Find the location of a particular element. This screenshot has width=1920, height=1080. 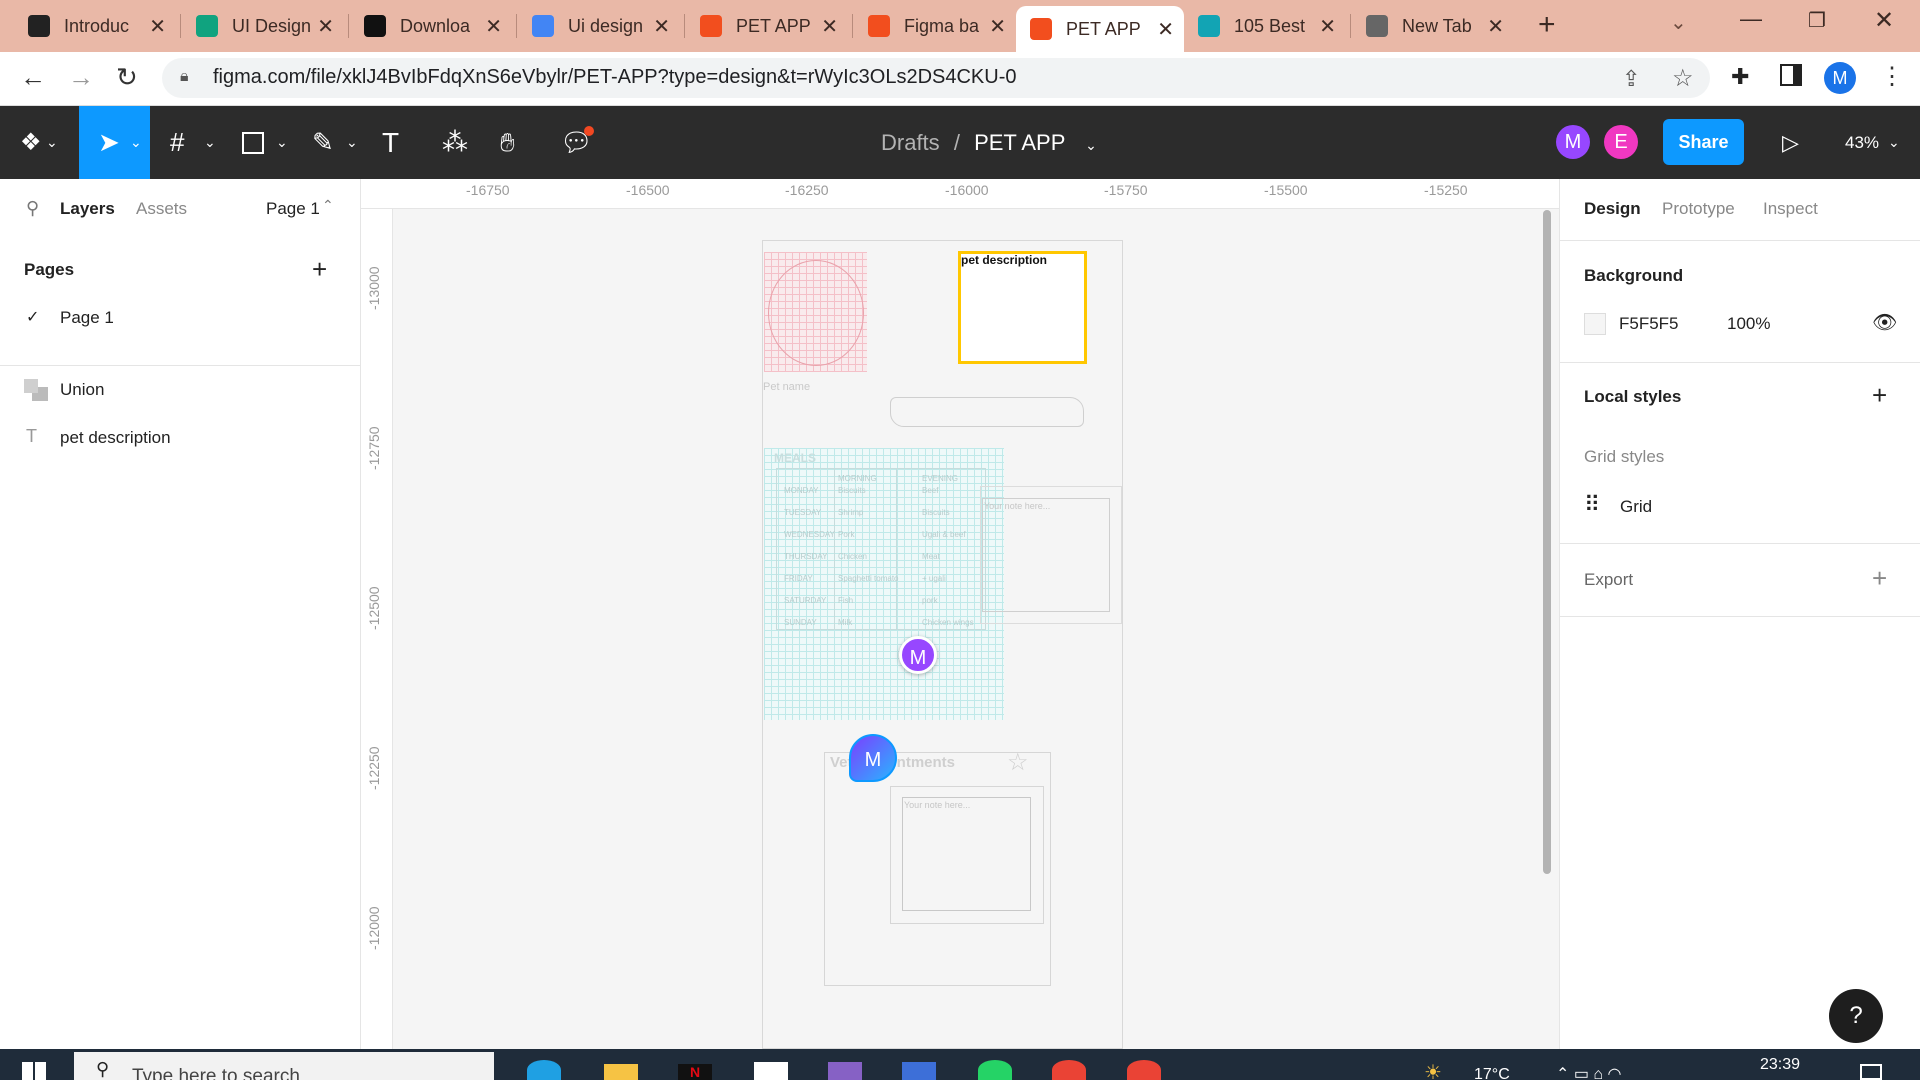

tab-search-icon: ⌄ is located at coordinates (1678, 22).